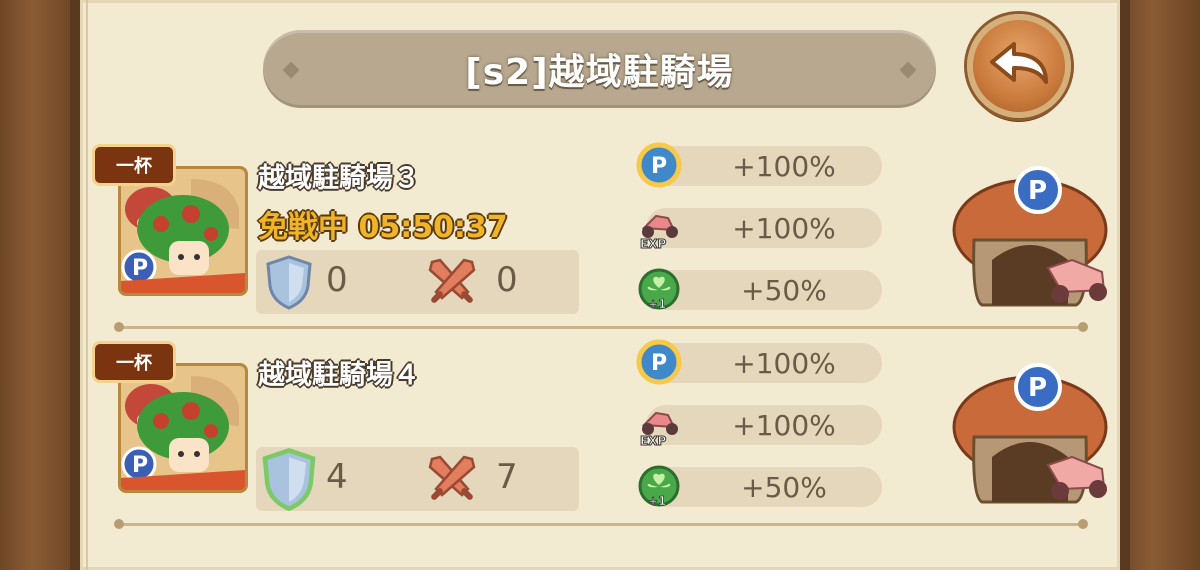 Image resolution: width=1200 pixels, height=570 pixels. I want to click on back-button, so click(1019, 66).